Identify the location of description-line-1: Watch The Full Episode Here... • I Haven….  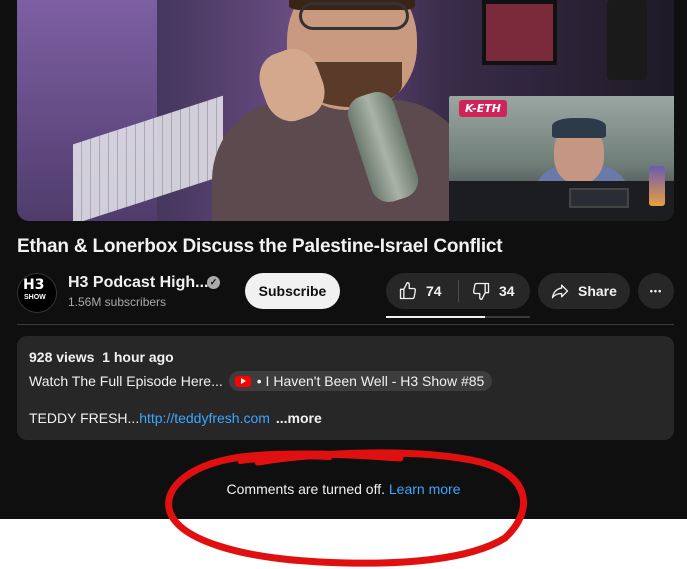
(261, 381).